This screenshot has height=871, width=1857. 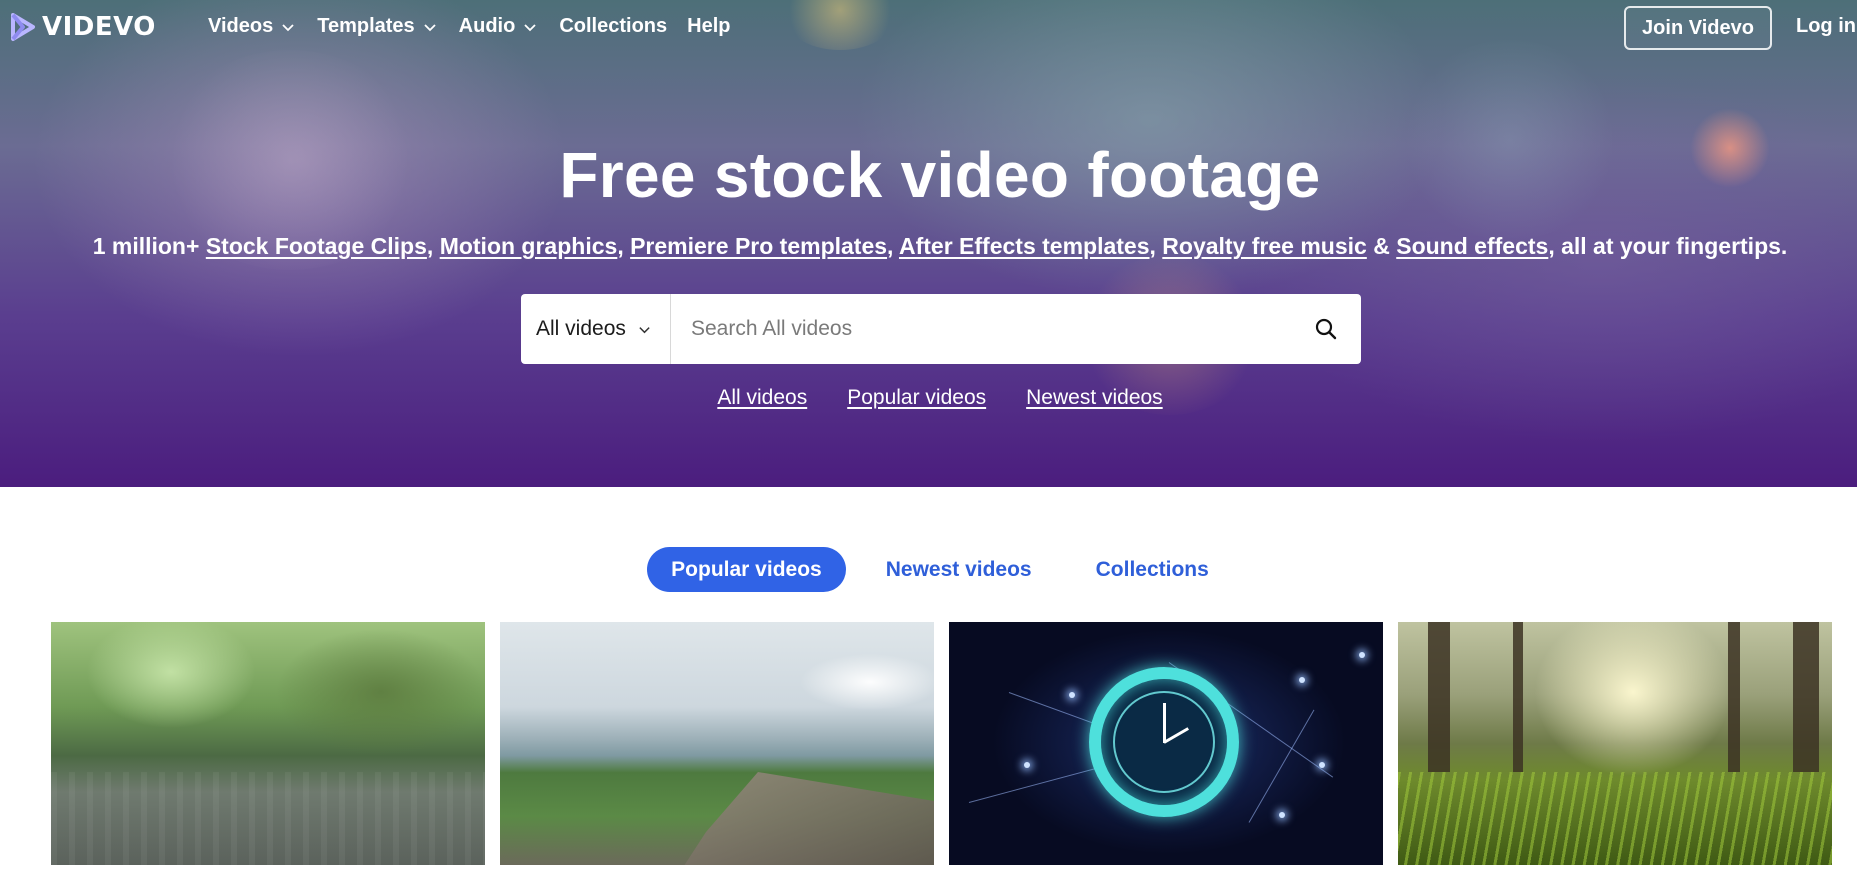 What do you see at coordinates (746, 569) in the screenshot?
I see `tab-popular-videos: Popular videos` at bounding box center [746, 569].